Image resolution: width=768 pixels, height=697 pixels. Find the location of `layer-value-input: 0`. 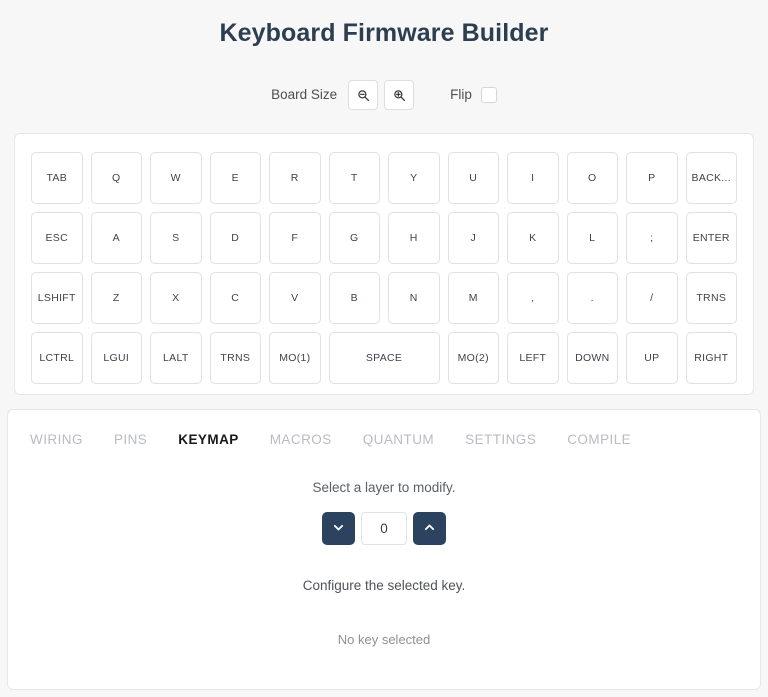

layer-value-input: 0 is located at coordinates (384, 528).